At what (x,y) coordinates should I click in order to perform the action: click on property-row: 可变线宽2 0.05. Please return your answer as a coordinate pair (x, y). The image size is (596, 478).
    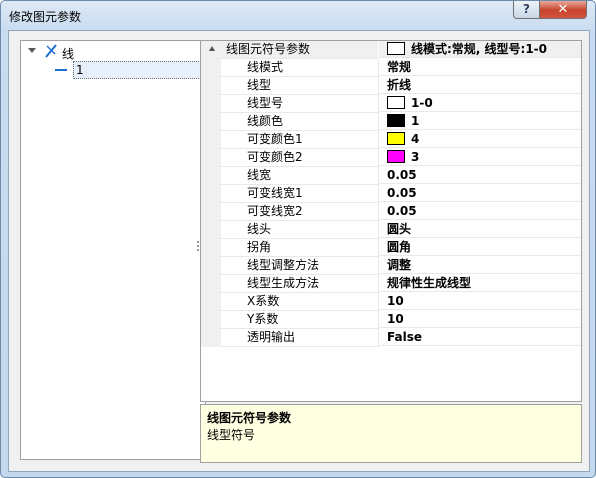
    Looking at the image, I should click on (391, 212).